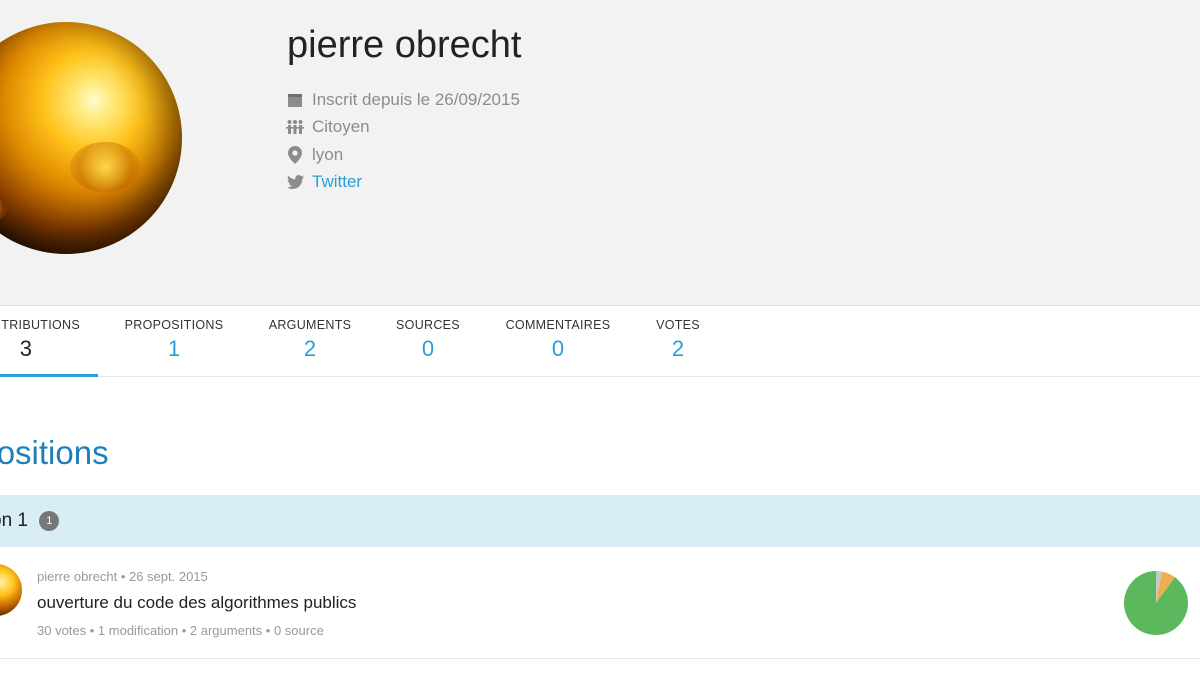 The image size is (1200, 675). I want to click on tab-contributions: TRIBUTIONS 3, so click(49, 341).